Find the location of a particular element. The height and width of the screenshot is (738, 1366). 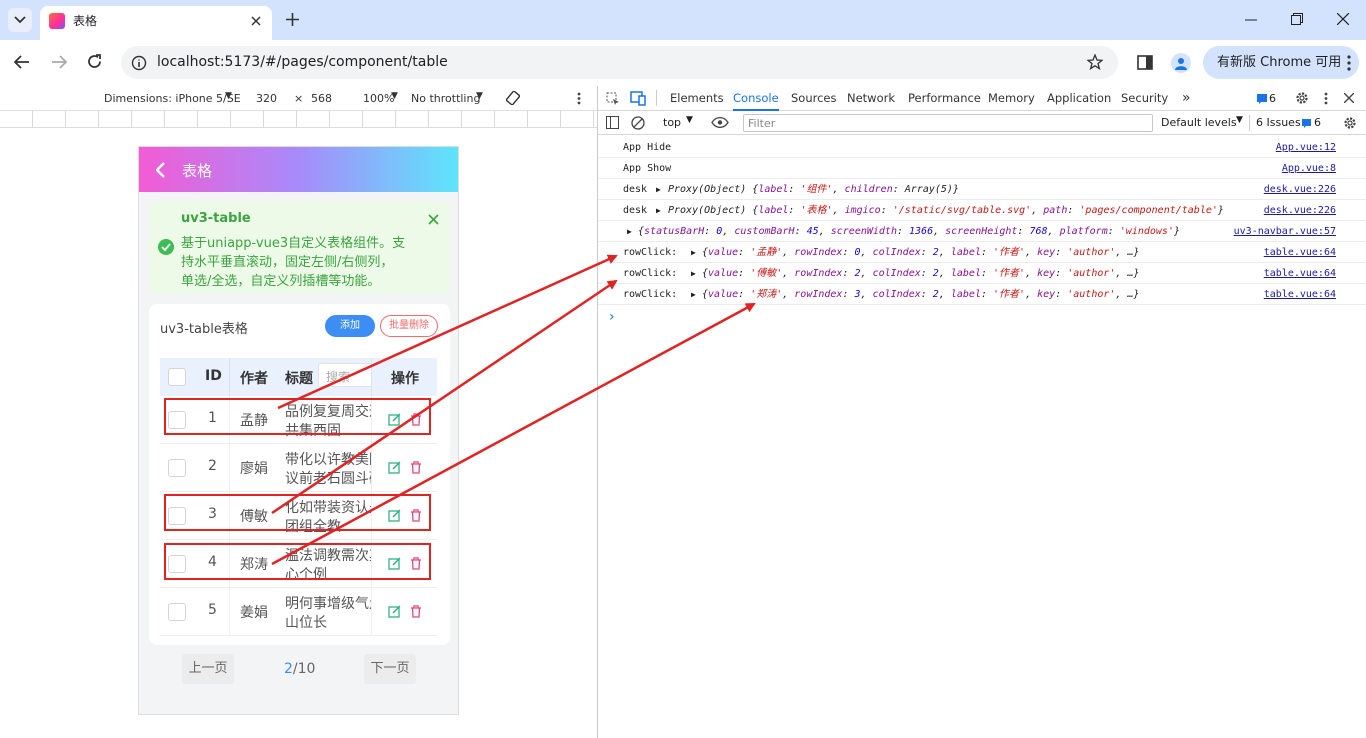

context-select: top is located at coordinates (672, 122).